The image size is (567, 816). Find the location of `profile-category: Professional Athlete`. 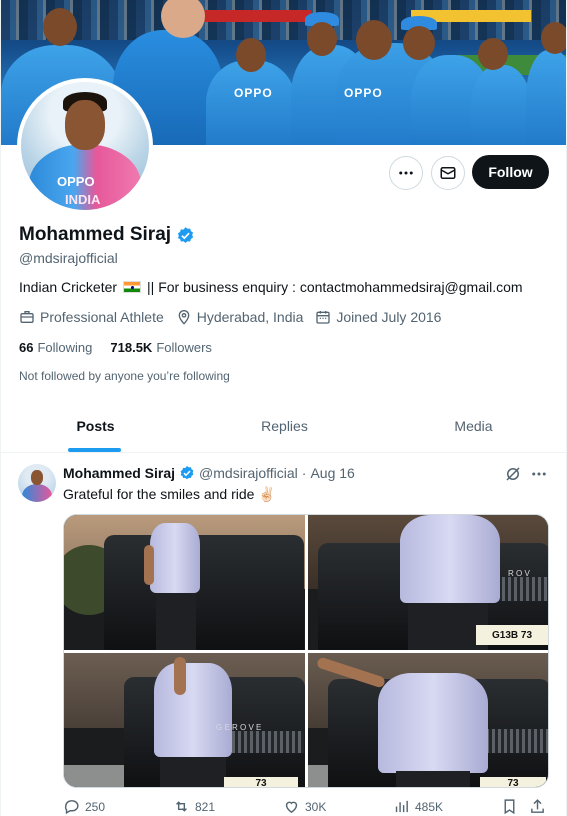

profile-category: Professional Athlete is located at coordinates (91, 317).